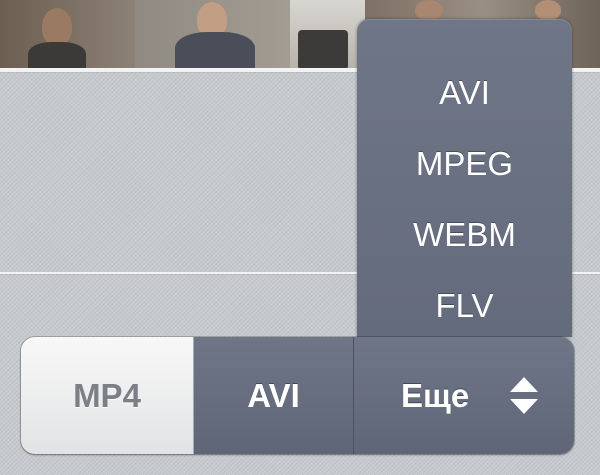 The width and height of the screenshot is (600, 475). What do you see at coordinates (274, 395) in the screenshot?
I see `segment-avi: AVI` at bounding box center [274, 395].